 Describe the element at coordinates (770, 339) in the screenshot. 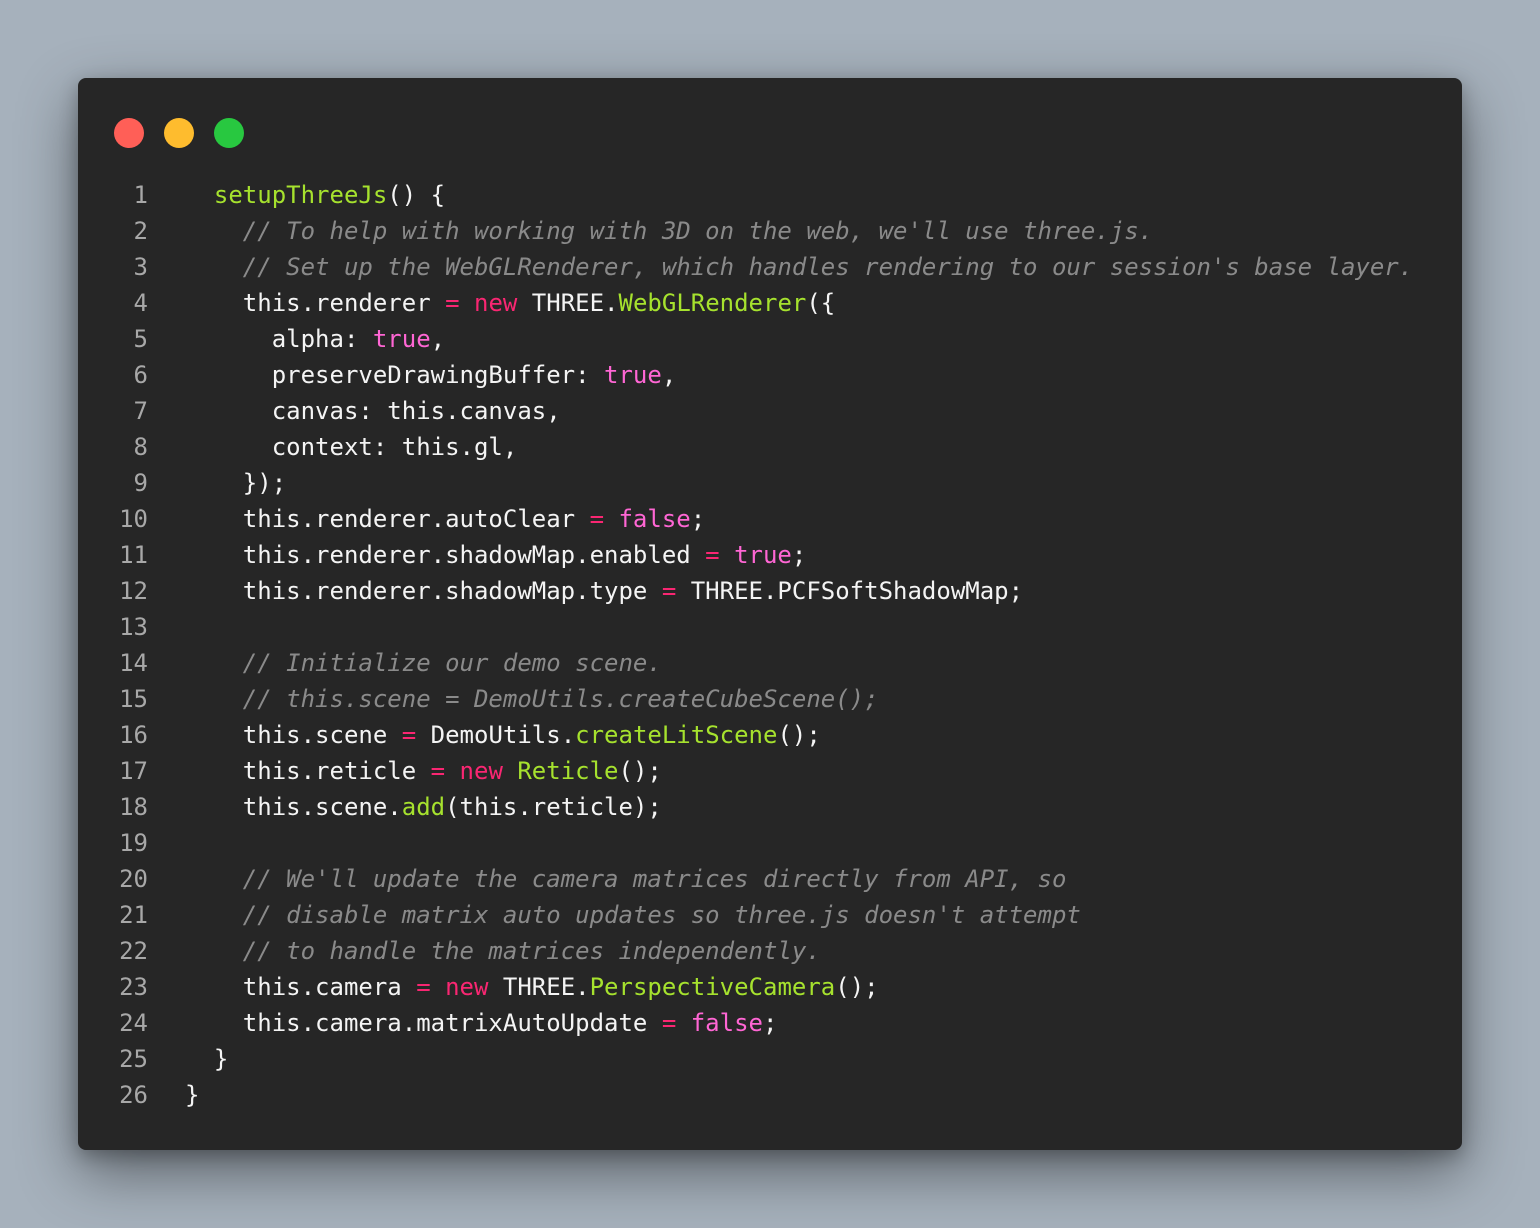

I see `code-line: 5 alpha: true,` at that location.